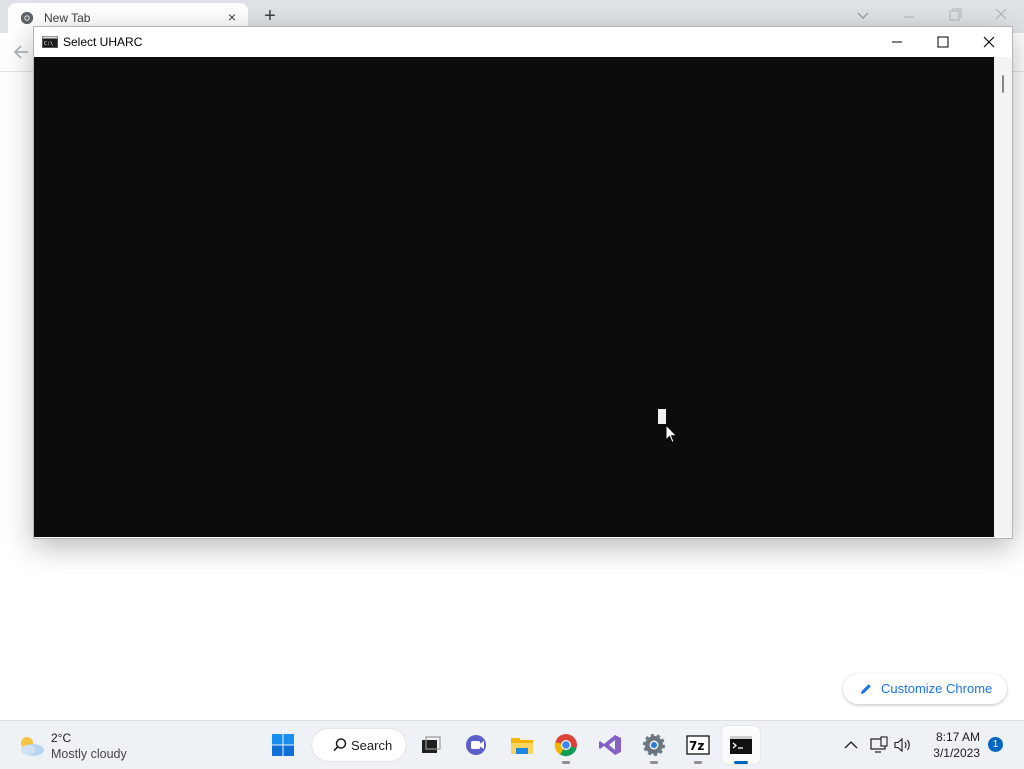 The height and width of the screenshot is (769, 1024). What do you see at coordinates (662, 416) in the screenshot?
I see `text-cursor` at bounding box center [662, 416].